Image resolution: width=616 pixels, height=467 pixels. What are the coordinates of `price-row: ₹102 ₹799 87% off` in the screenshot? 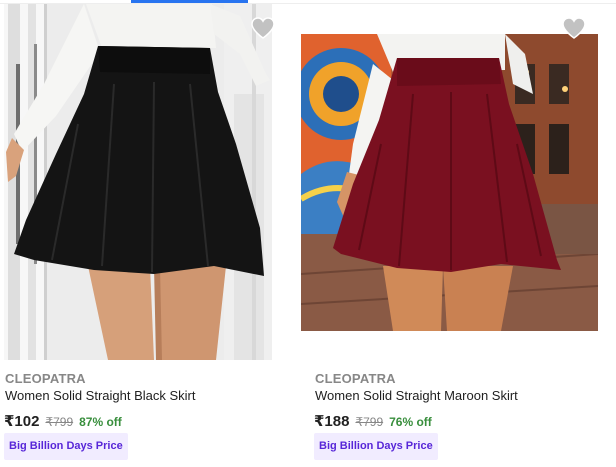 It's located at (63, 422).